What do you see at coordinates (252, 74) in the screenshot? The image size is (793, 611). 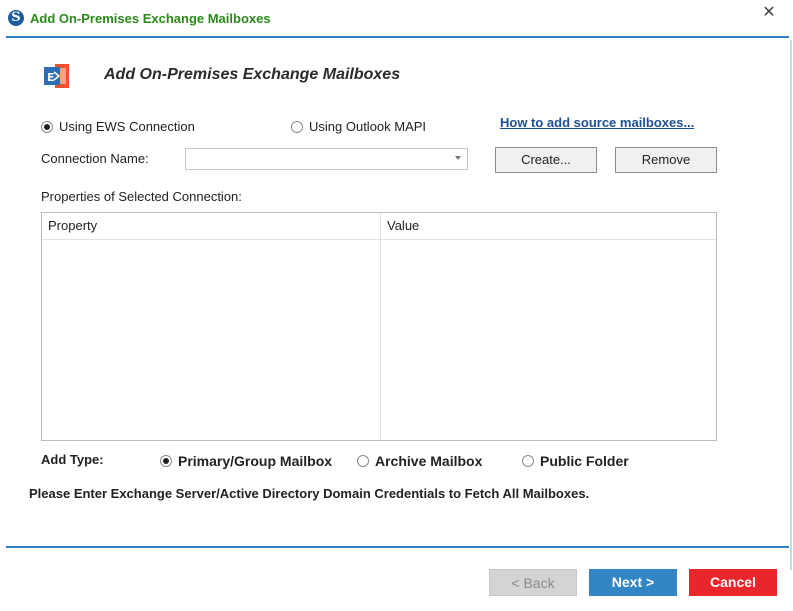 I see `page-title: Add On-Premises Exchange Mailboxes` at bounding box center [252, 74].